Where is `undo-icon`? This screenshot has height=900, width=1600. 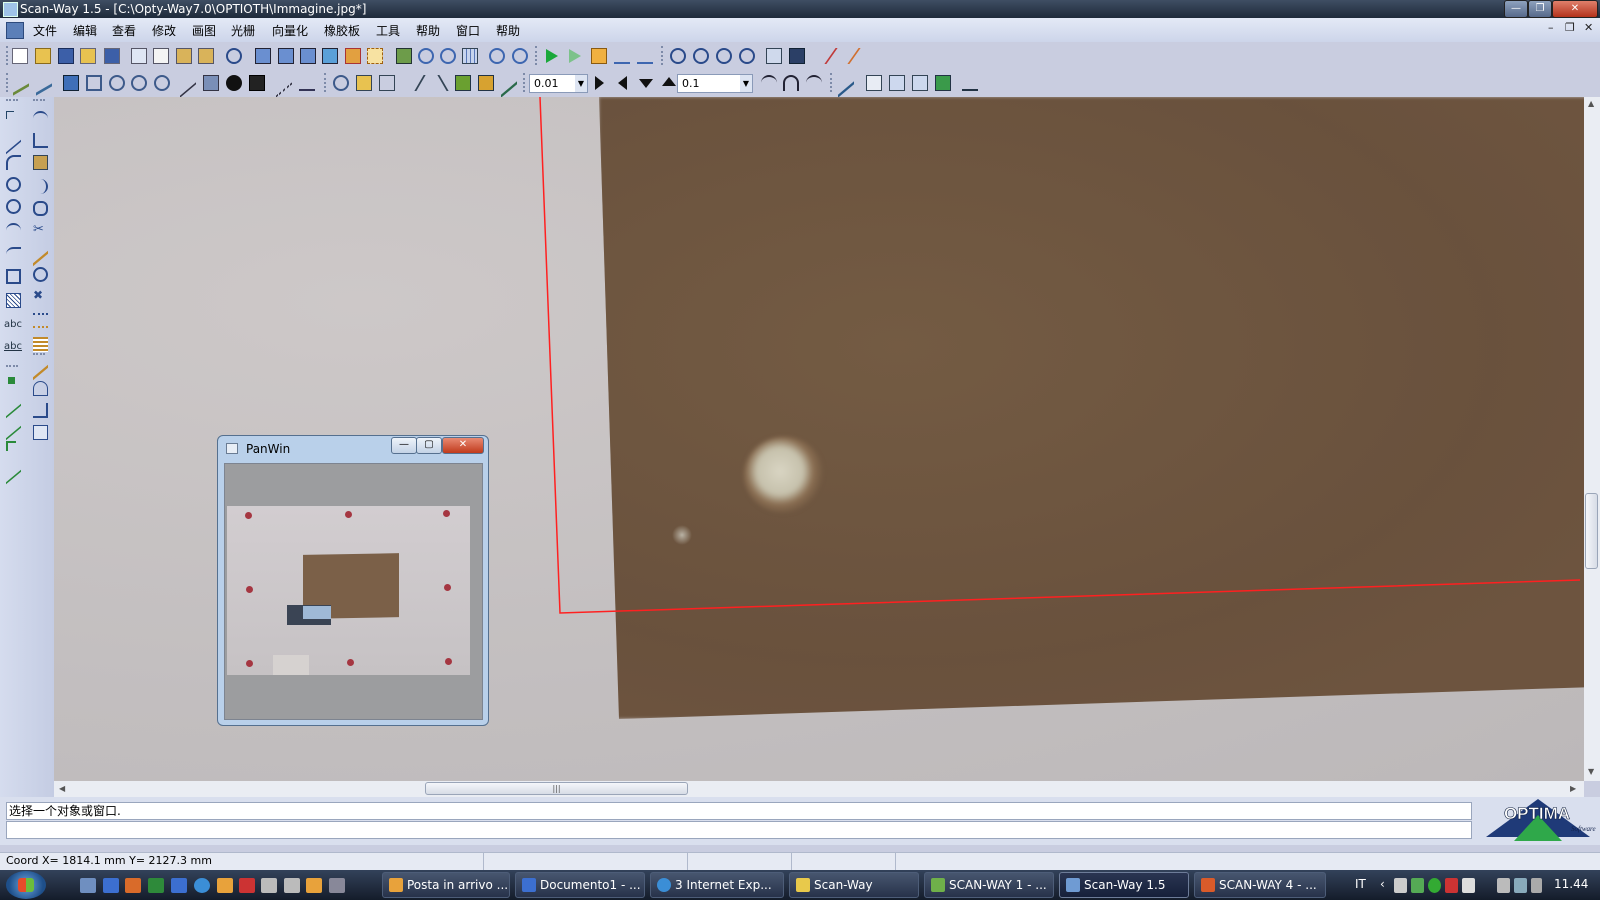 undo-icon is located at coordinates (234, 56).